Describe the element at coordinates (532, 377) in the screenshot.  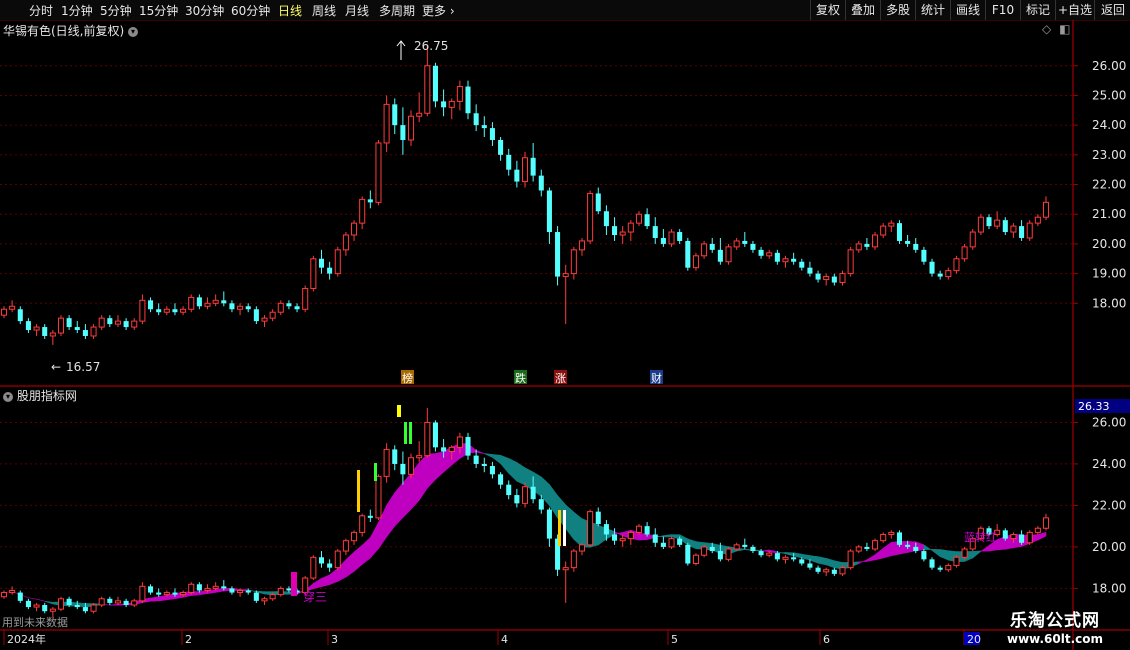
I see `event-tags: 榜 跌 涨 财` at that location.